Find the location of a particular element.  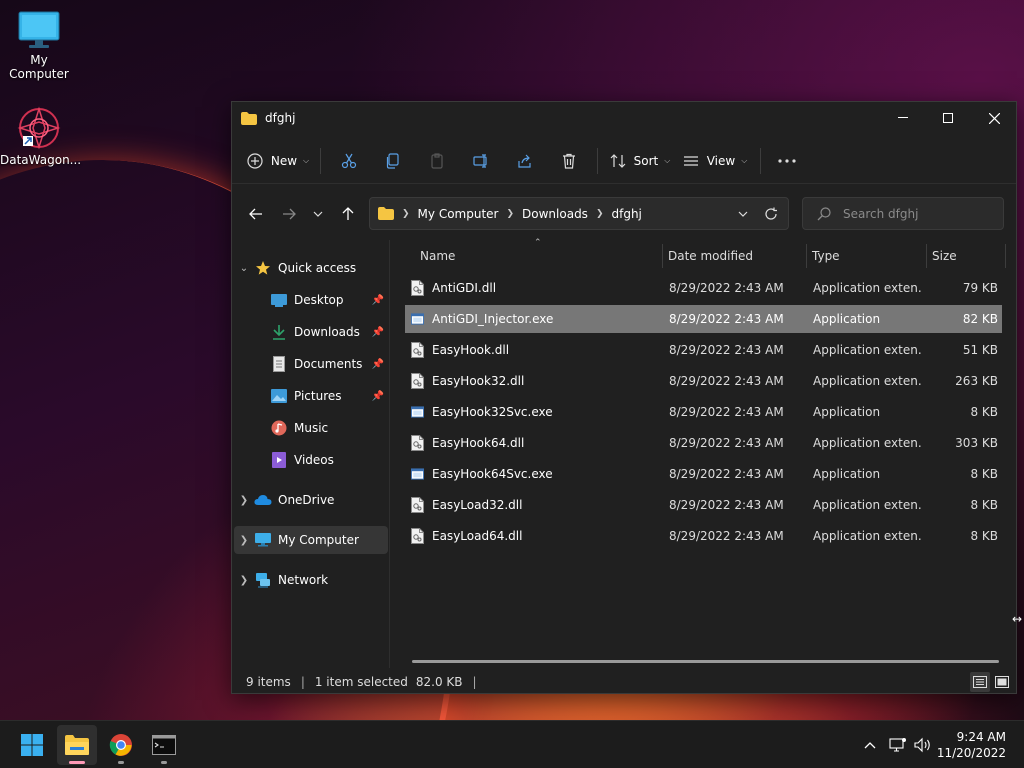

breadcrumb-downloads: Downloads is located at coordinates (555, 214).